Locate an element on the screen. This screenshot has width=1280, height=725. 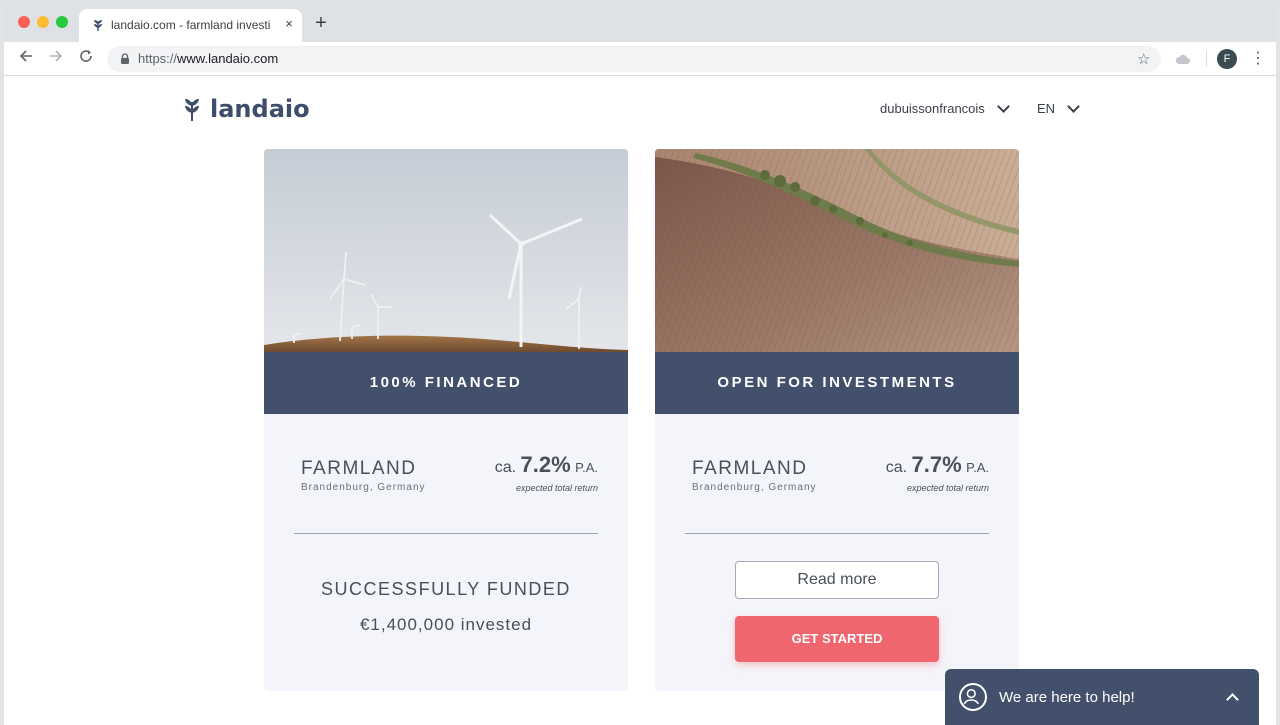
chevron-up-icon is located at coordinates (1232, 699).